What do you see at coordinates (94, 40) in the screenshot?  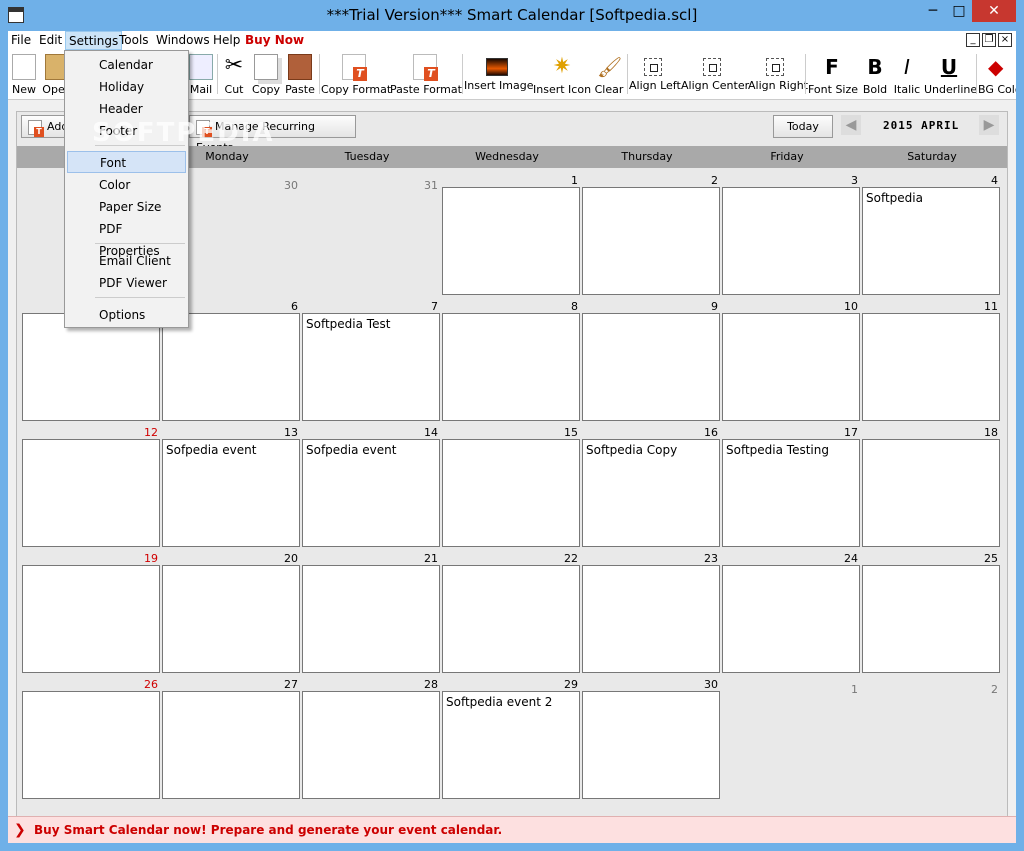 I see `menu-settings: Settings` at bounding box center [94, 40].